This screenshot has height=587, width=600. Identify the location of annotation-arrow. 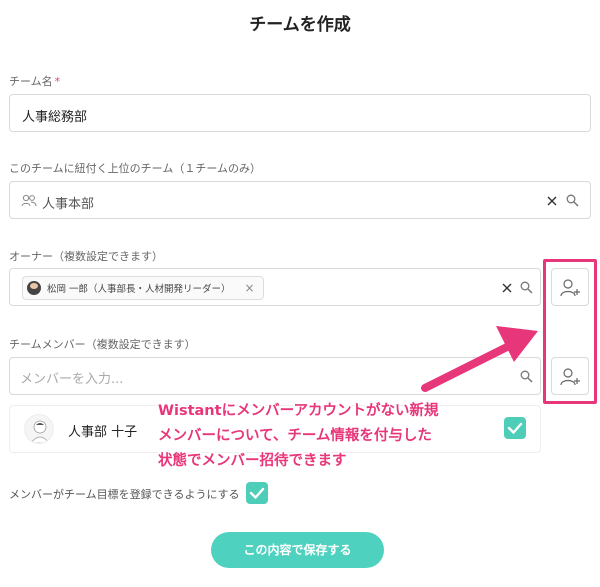
(479, 359).